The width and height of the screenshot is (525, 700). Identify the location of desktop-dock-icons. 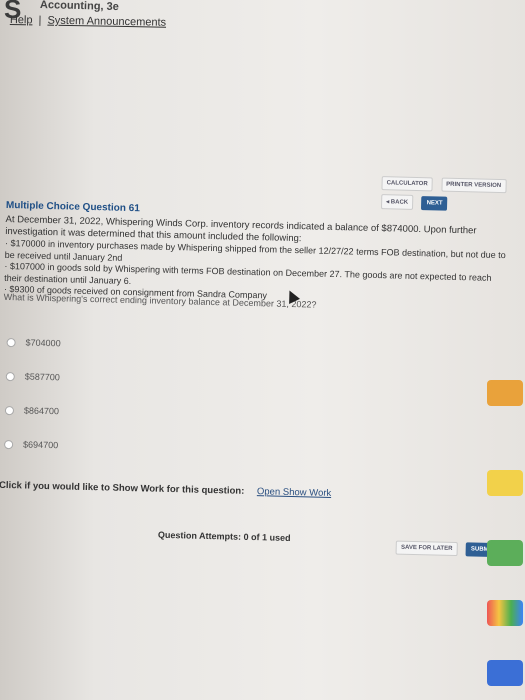
(502, 350).